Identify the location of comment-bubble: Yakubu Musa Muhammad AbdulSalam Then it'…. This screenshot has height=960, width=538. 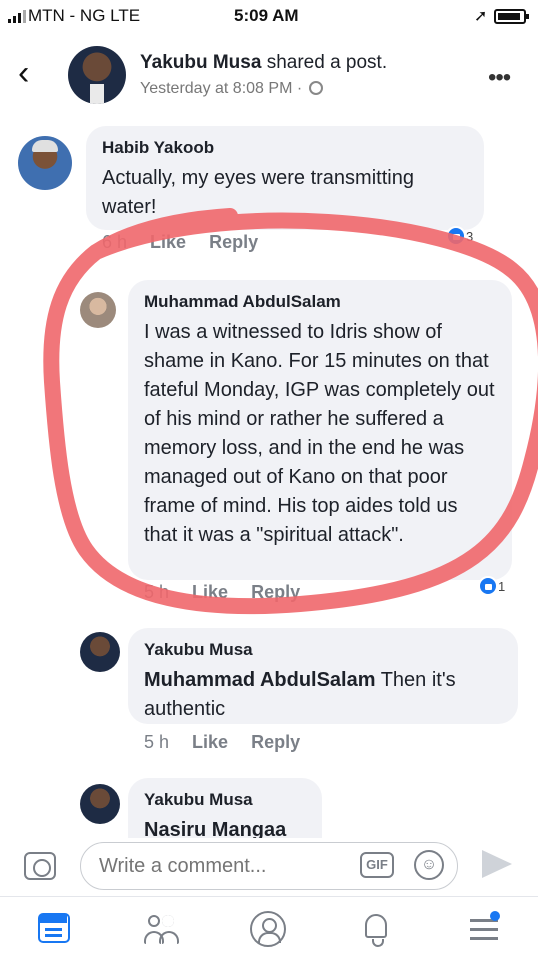
(323, 676).